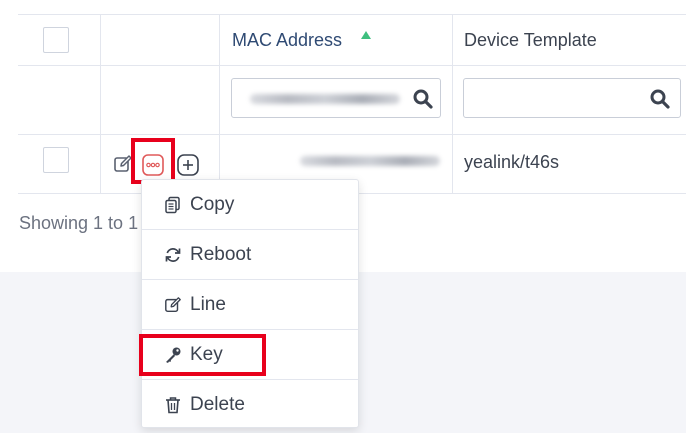  Describe the element at coordinates (173, 405) in the screenshot. I see `trash-icon` at that location.